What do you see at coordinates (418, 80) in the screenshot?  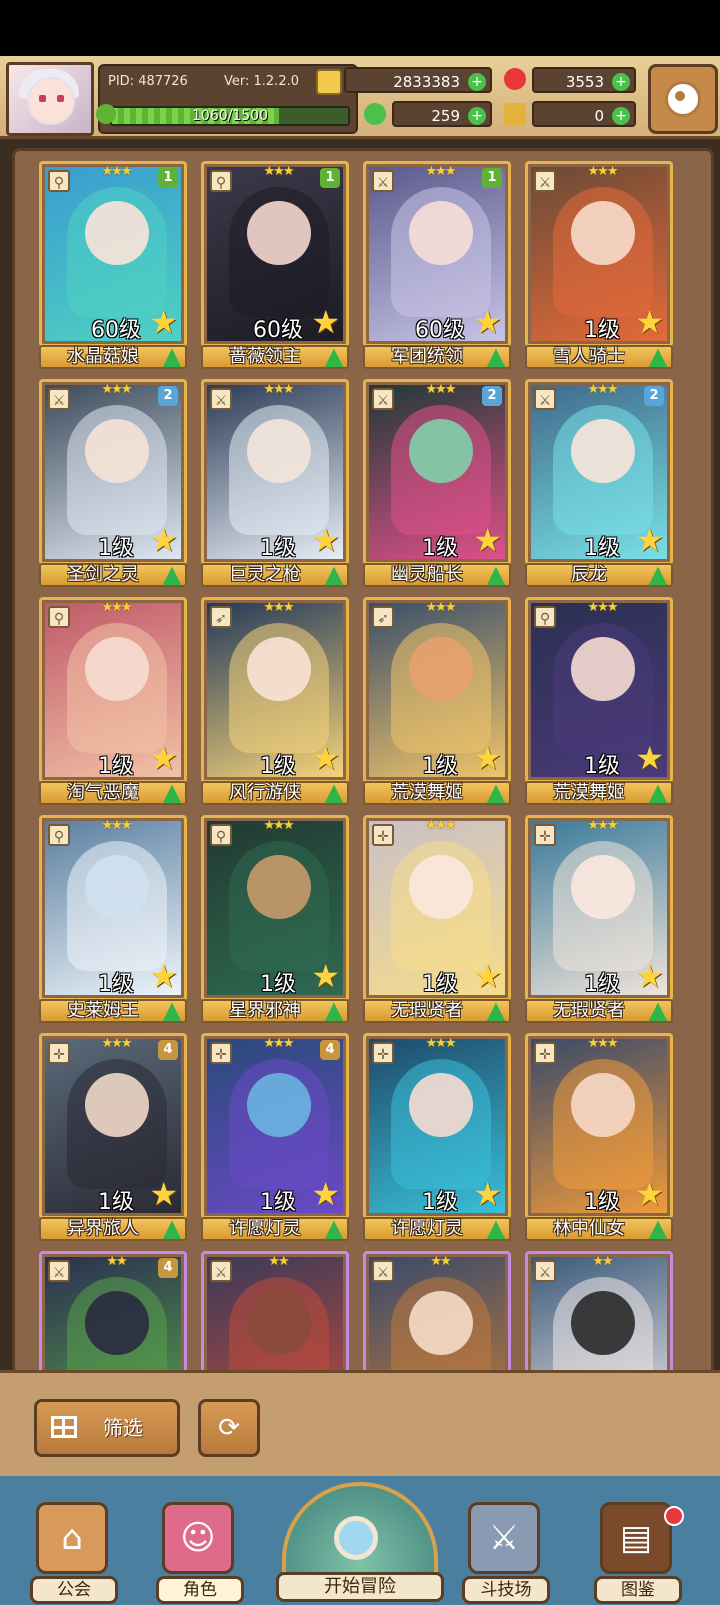 I see `gold-counter: 2833383 +` at bounding box center [418, 80].